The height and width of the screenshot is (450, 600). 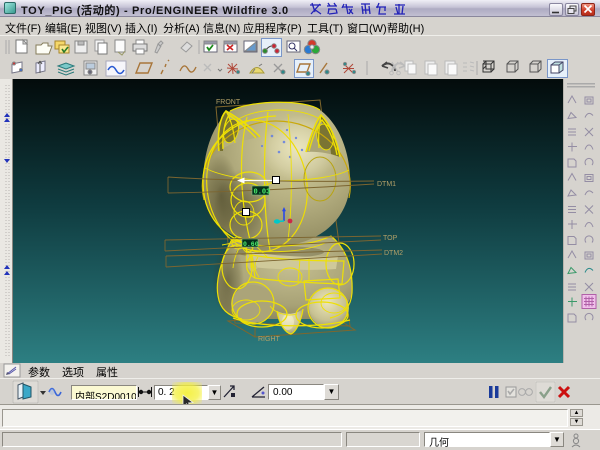 What do you see at coordinates (390, 238) in the screenshot?
I see `svg-text: TOP` at bounding box center [390, 238].